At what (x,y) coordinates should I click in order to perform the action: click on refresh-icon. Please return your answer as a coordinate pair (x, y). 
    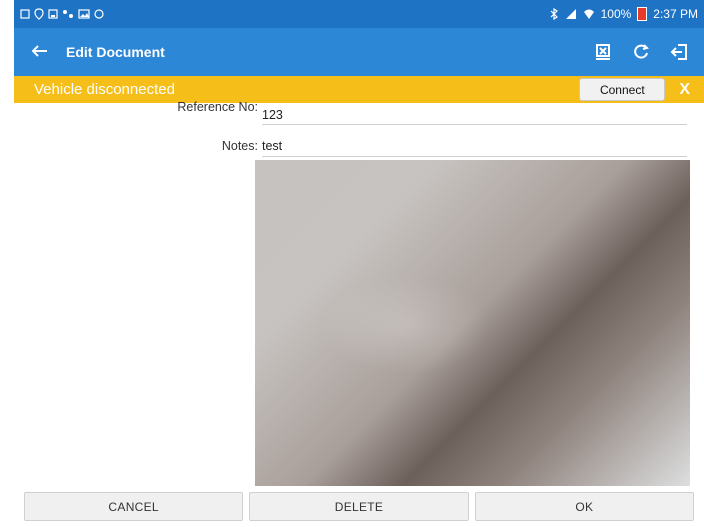
    Looking at the image, I should click on (641, 52).